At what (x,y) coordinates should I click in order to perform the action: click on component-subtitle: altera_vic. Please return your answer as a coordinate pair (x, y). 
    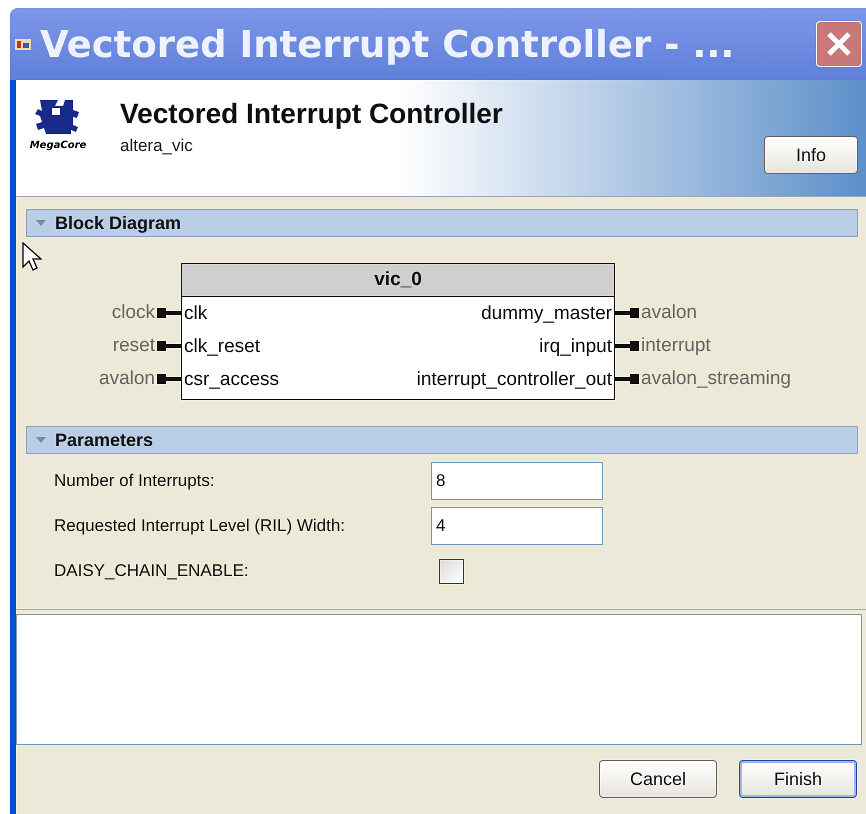
    Looking at the image, I should click on (157, 146).